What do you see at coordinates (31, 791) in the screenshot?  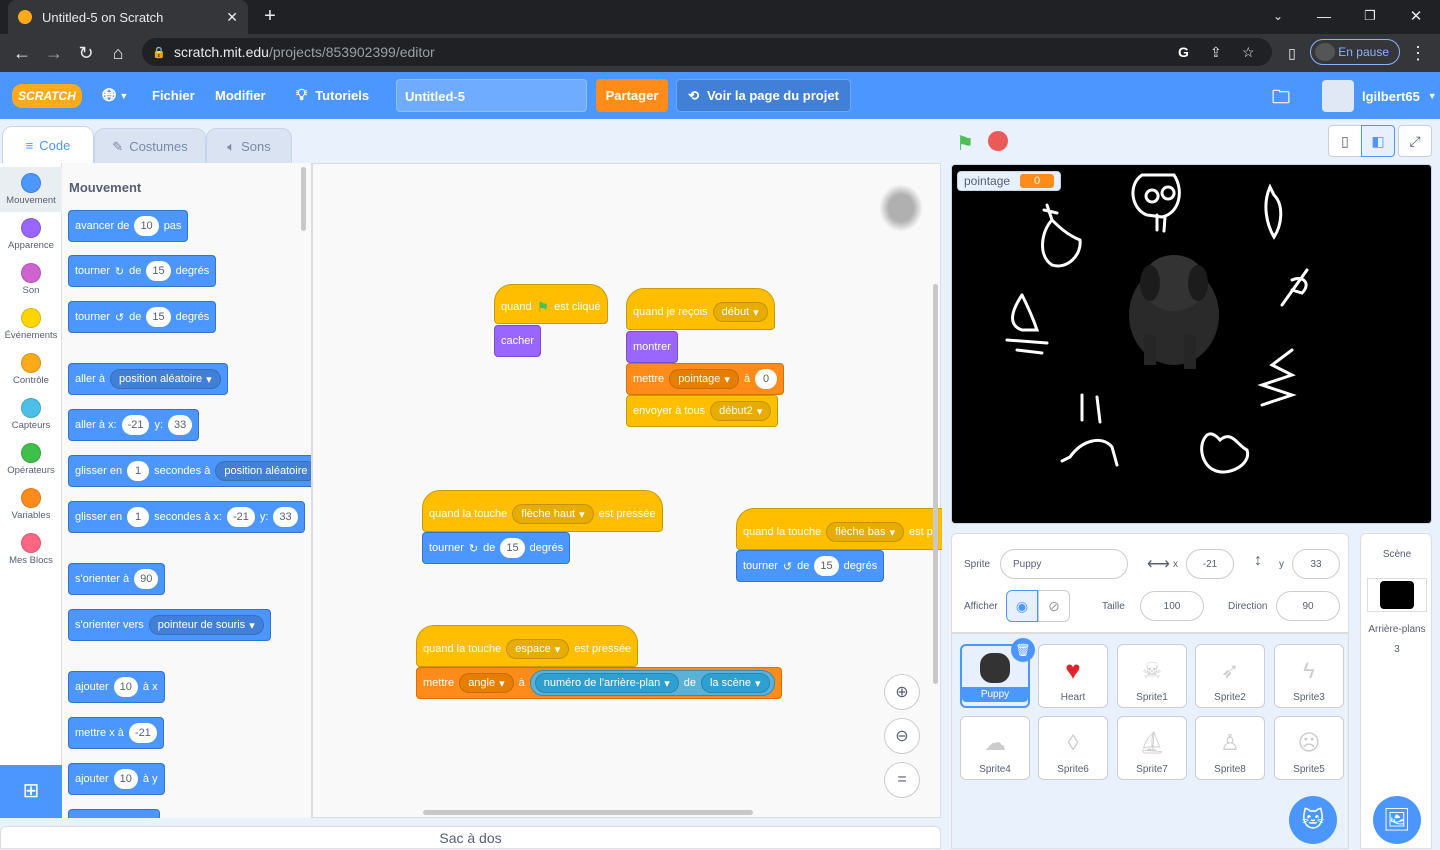 I see `add-extension-button: ⊞` at bounding box center [31, 791].